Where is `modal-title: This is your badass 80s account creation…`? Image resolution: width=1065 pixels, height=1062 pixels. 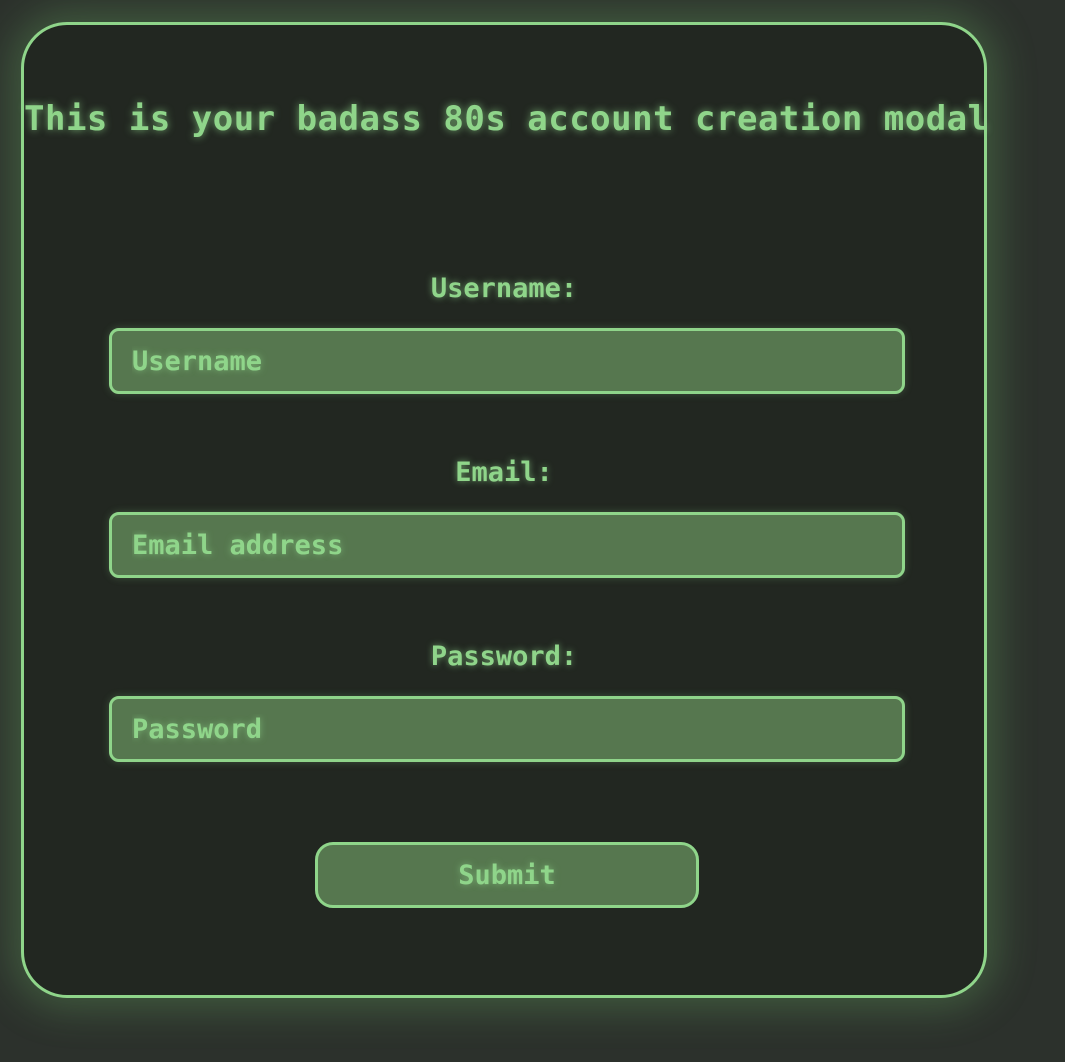
modal-title: This is your badass 80s account creation… is located at coordinates (506, 119).